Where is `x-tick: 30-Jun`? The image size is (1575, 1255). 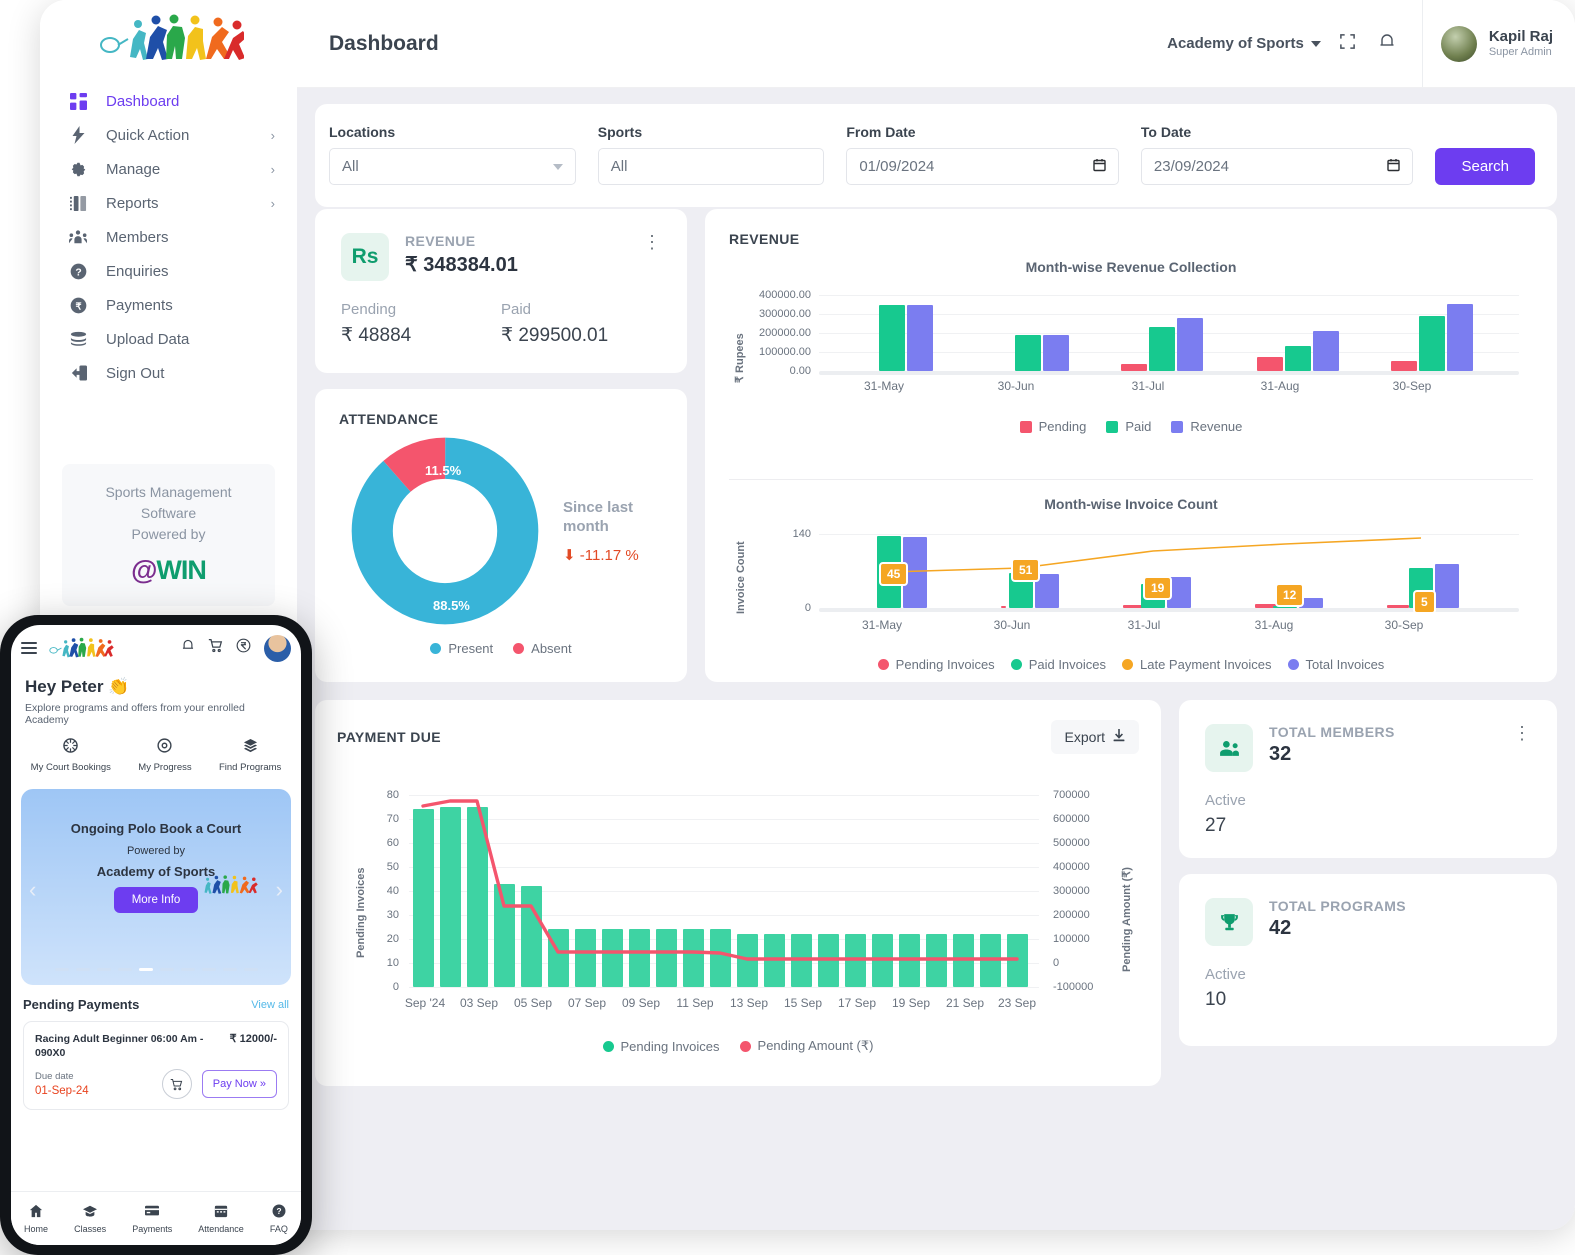
x-tick: 30-Jun is located at coordinates (1012, 625).